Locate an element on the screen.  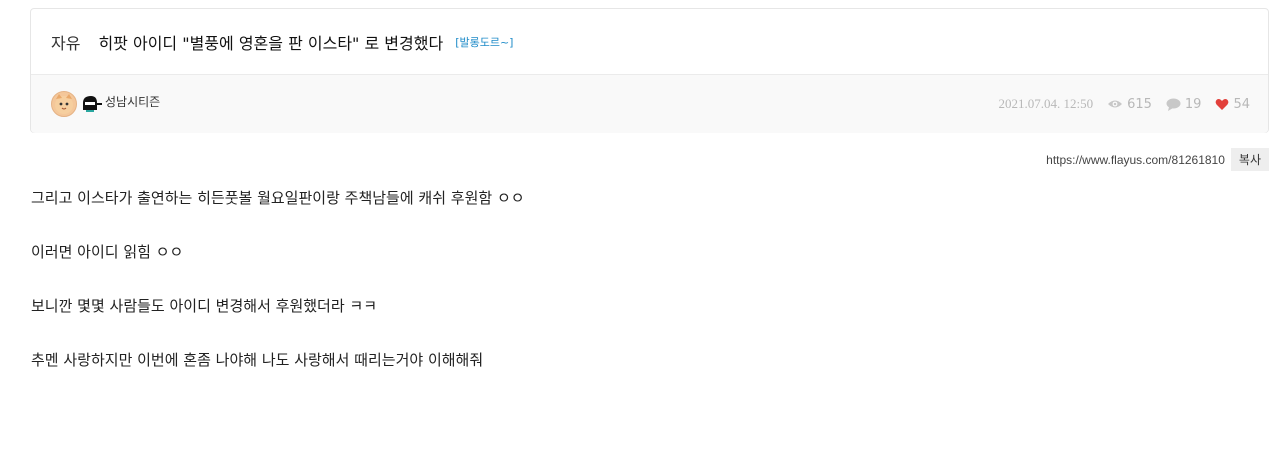
post-tag: [발롱도르~] is located at coordinates (484, 42).